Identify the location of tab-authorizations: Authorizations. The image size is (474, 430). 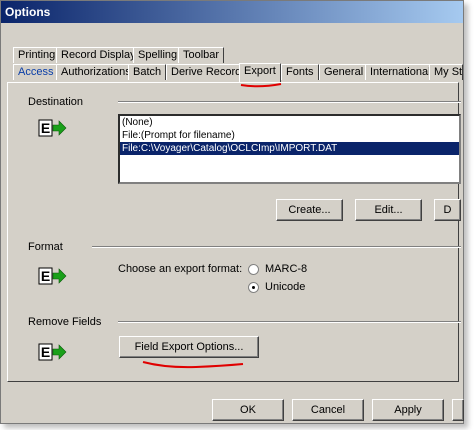
(96, 72).